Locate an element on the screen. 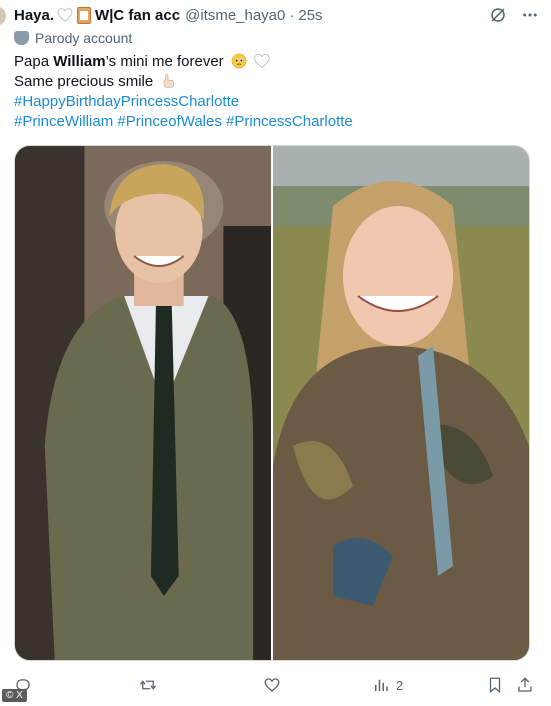  text-suffix: ’s mini me forever is located at coordinates (164, 61).